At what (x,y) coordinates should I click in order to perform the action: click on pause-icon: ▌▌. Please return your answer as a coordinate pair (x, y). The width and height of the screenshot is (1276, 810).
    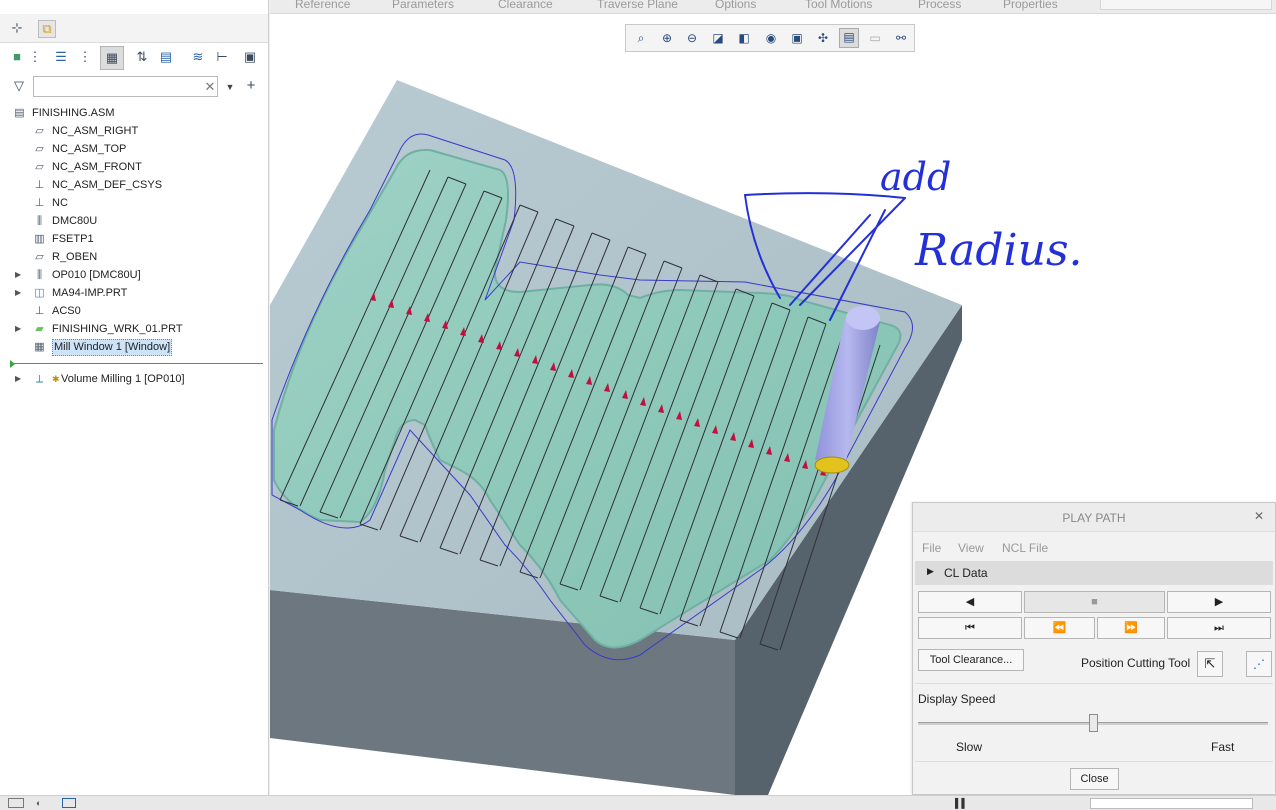
    Looking at the image, I should click on (961, 803).